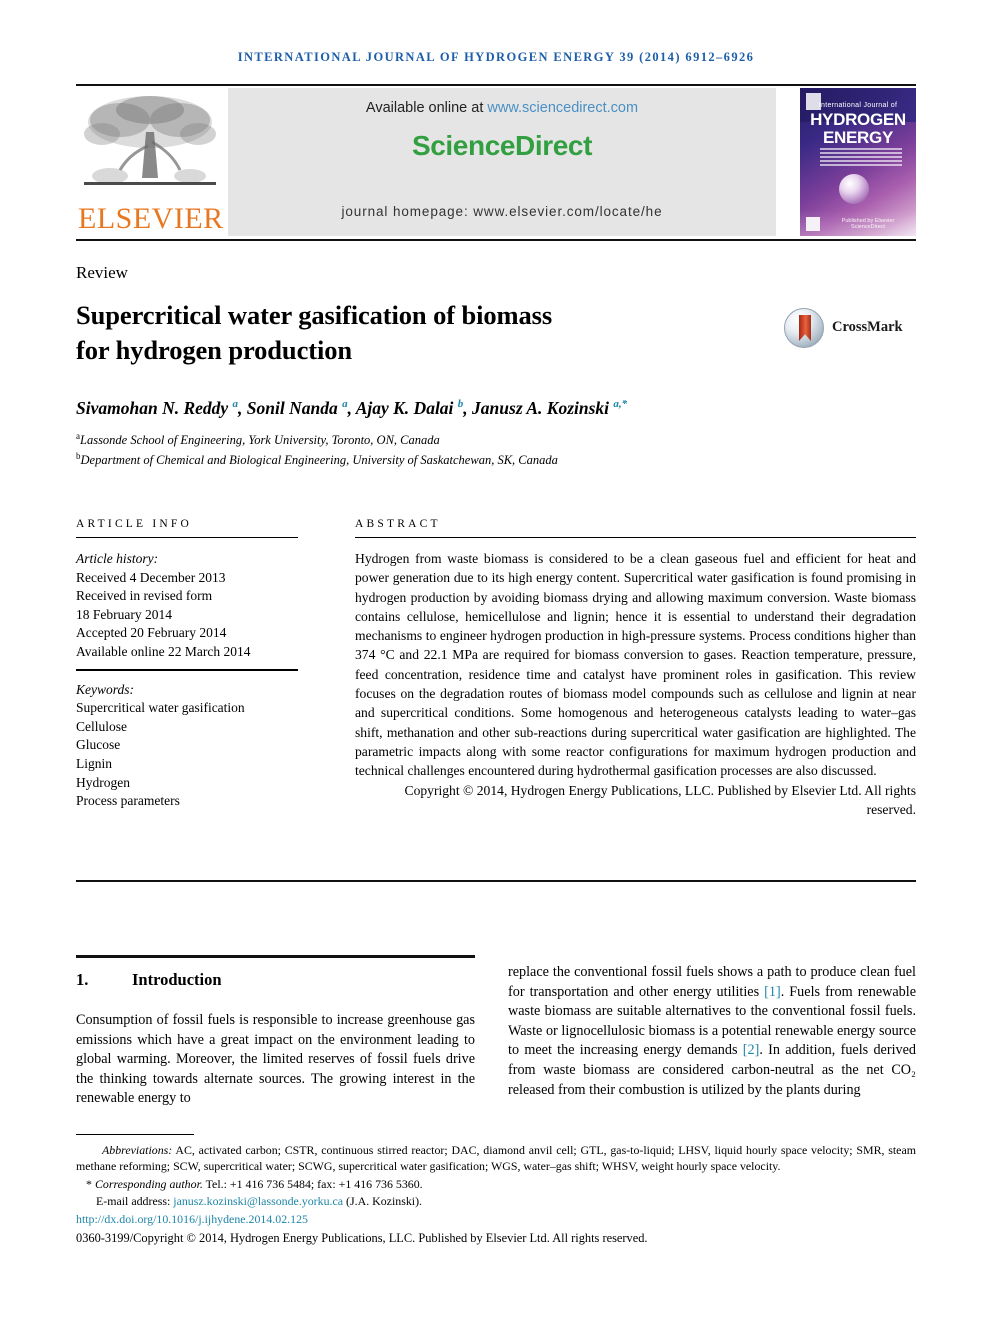 The image size is (992, 1323). What do you see at coordinates (82, 979) in the screenshot?
I see `section-number: 1.` at bounding box center [82, 979].